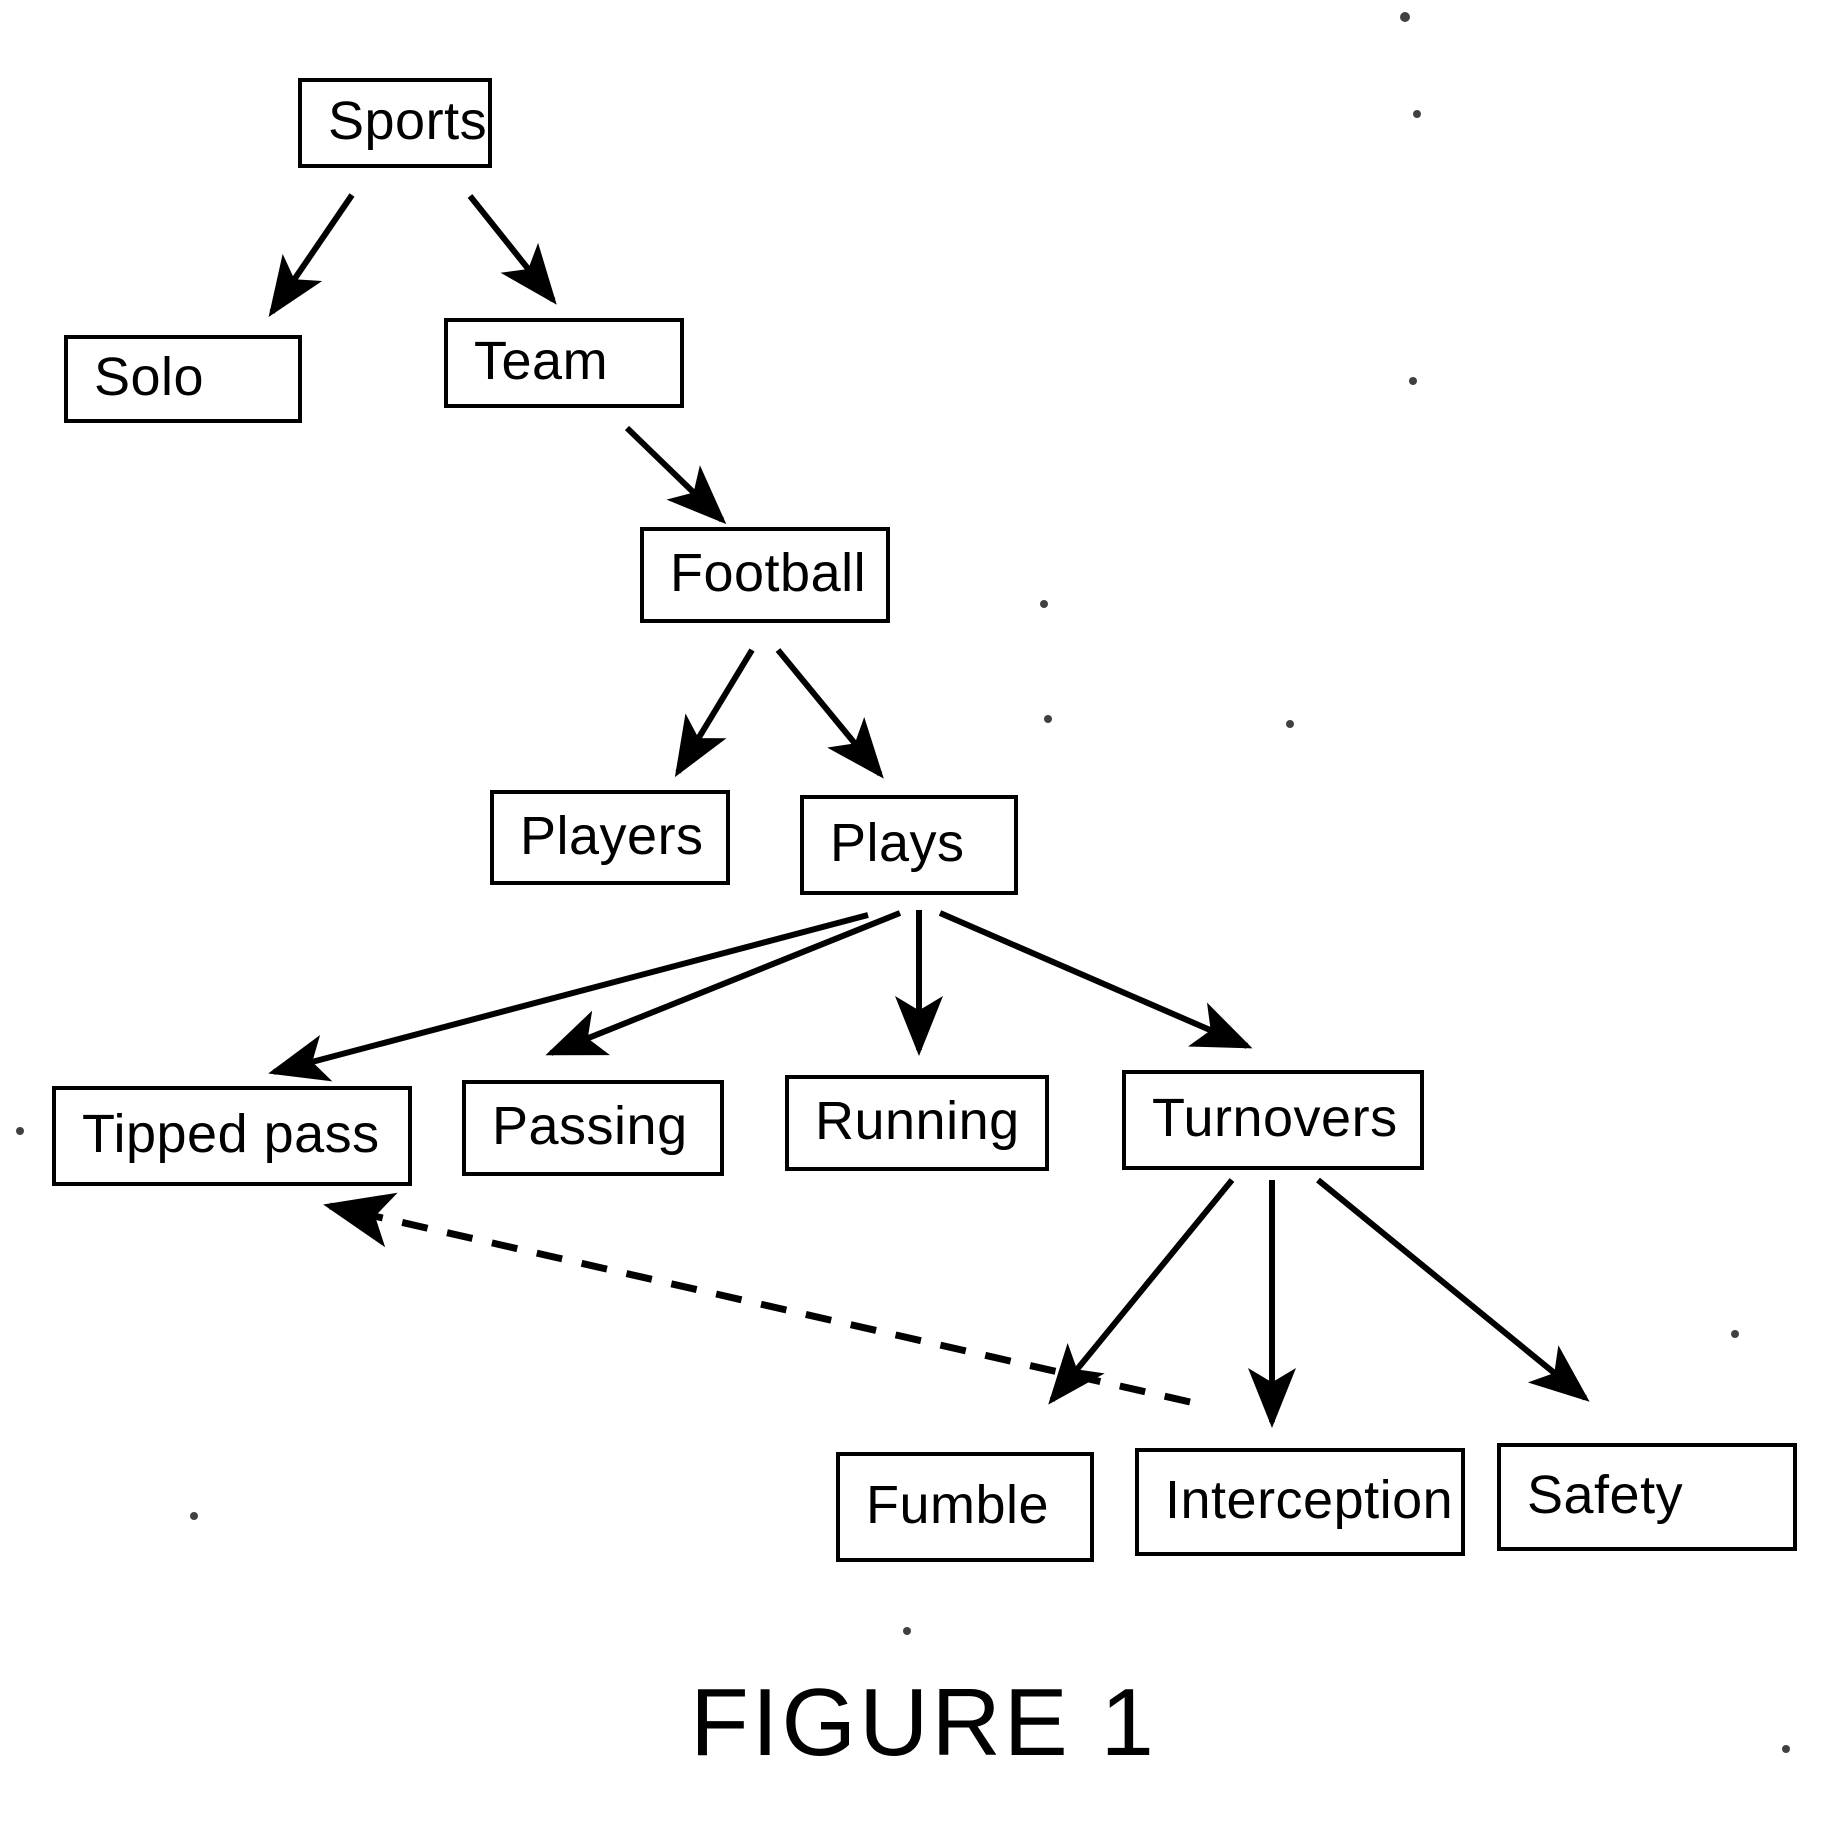  What do you see at coordinates (311, 255) in the screenshot?
I see `edge-sports-solo` at bounding box center [311, 255].